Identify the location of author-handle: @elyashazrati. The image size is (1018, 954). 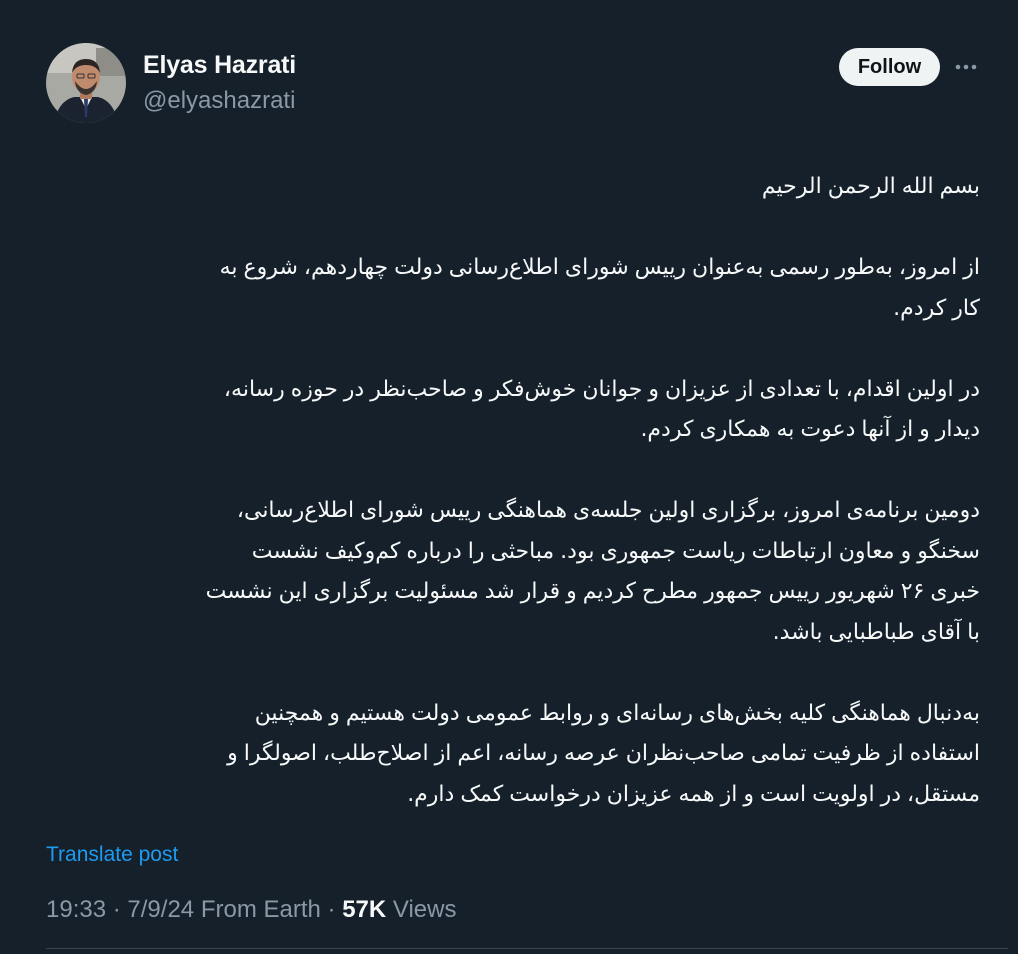
(219, 101).